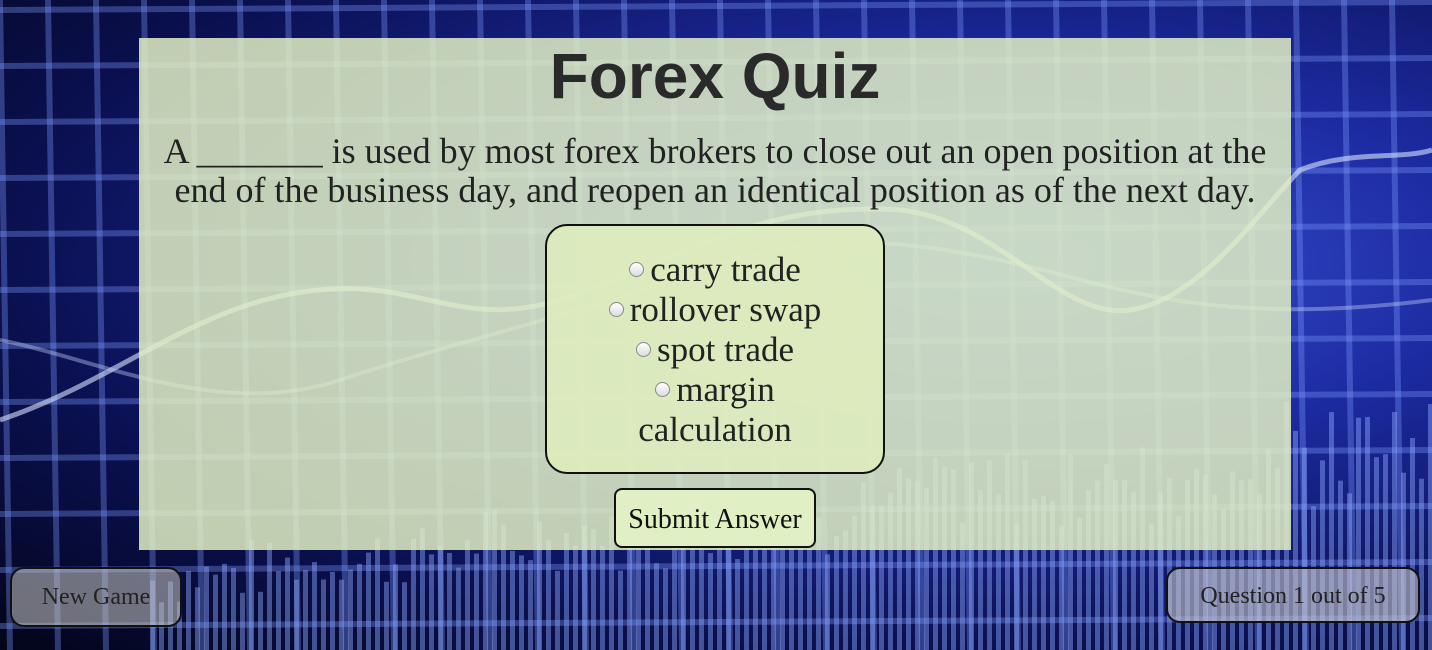 This screenshot has height=650, width=1432. I want to click on option-rollover-swap: rollover swap, so click(715, 310).